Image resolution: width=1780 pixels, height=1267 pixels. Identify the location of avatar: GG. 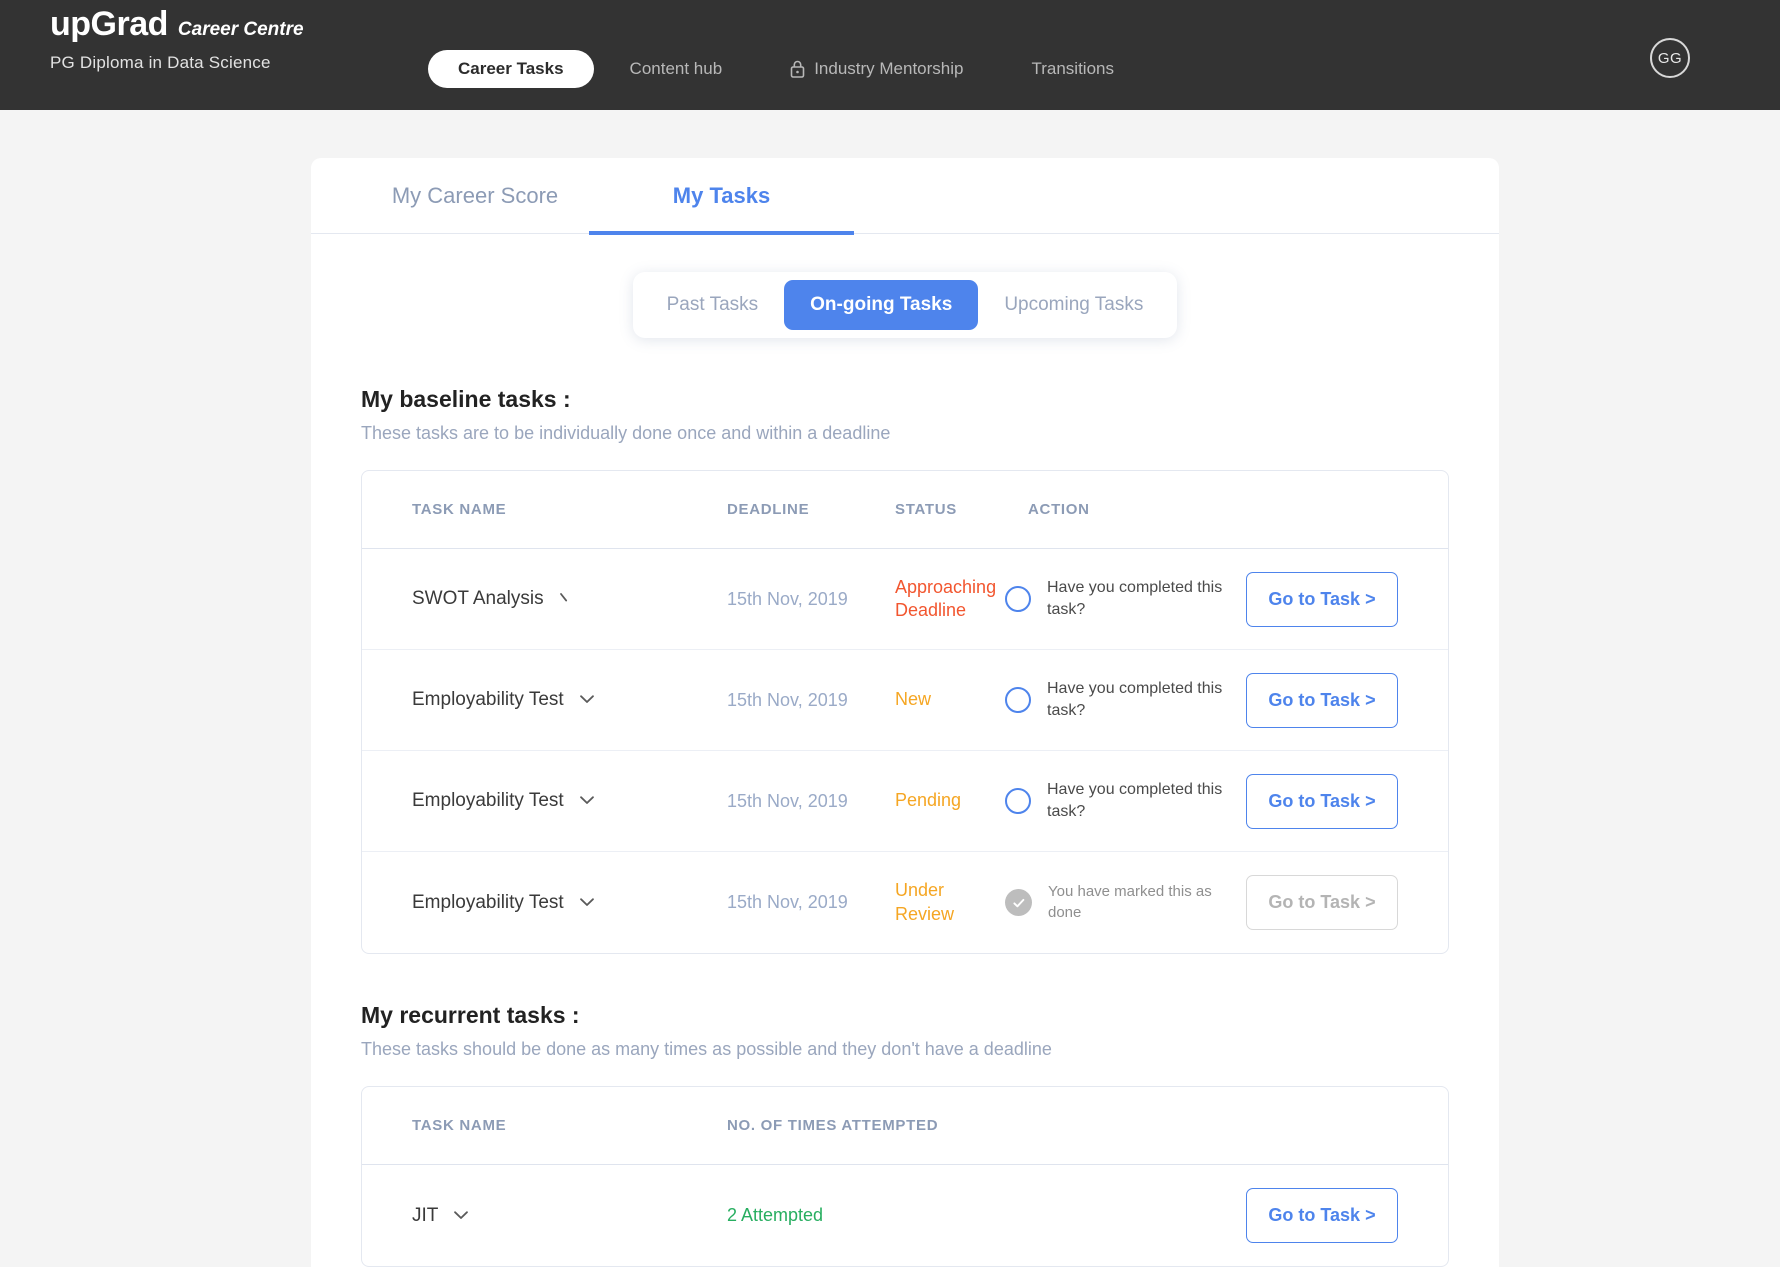
(1670, 58).